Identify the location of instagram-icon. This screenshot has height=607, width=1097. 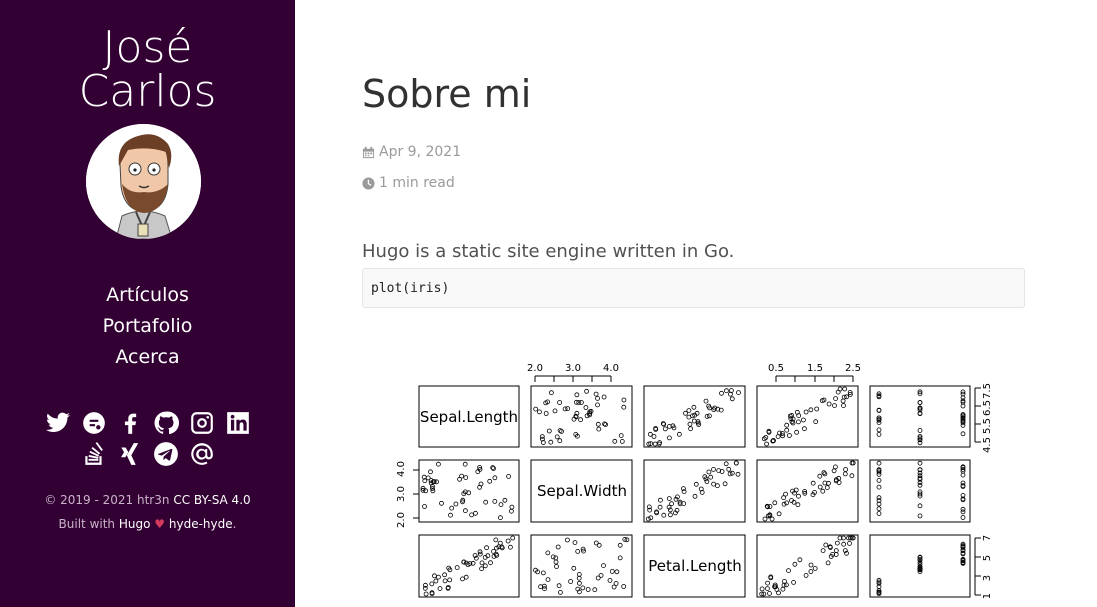
(202, 423).